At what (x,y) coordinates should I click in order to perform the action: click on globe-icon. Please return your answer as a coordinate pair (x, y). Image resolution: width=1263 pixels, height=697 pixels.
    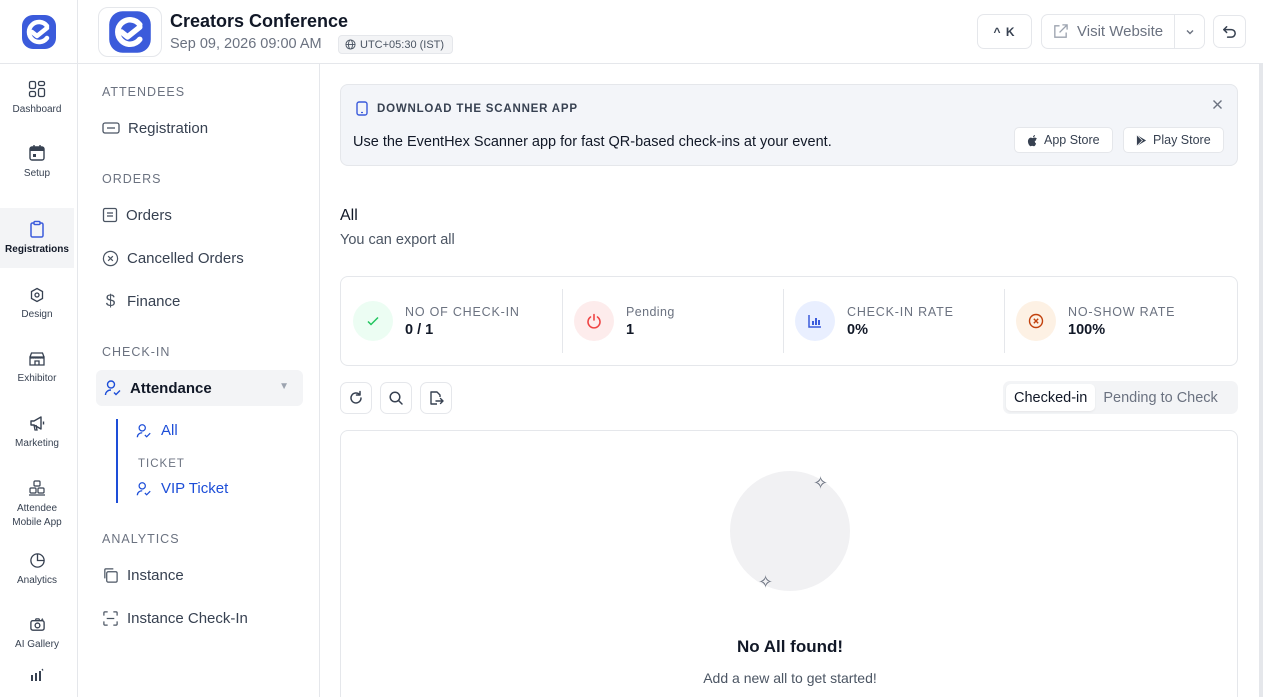
    Looking at the image, I should click on (350, 44).